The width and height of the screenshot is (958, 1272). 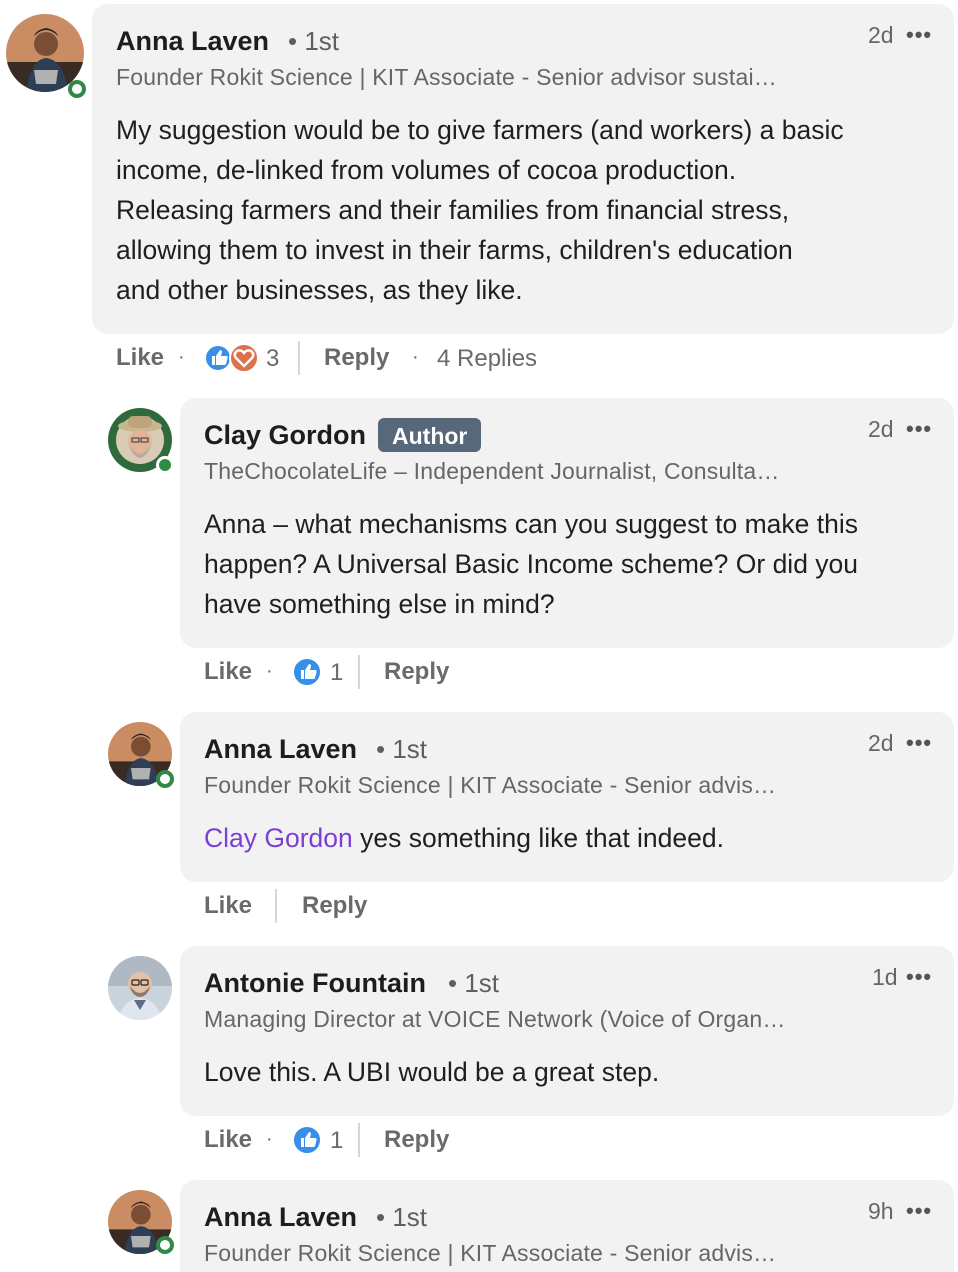 What do you see at coordinates (430, 435) in the screenshot?
I see `author-badge: Author` at bounding box center [430, 435].